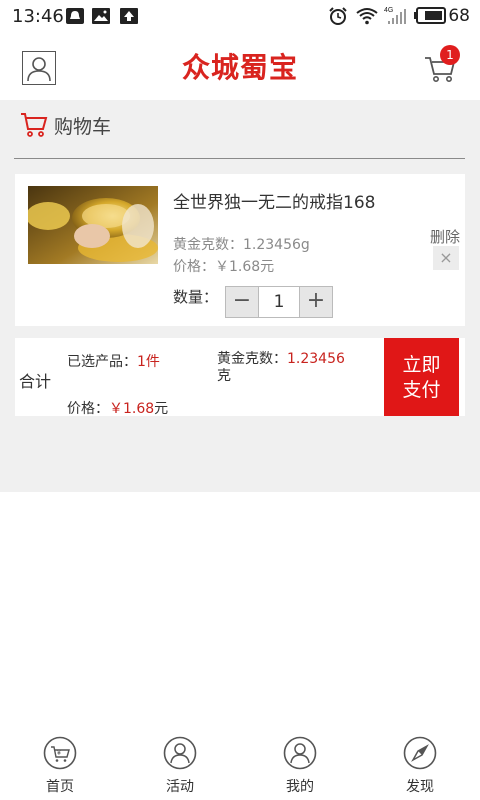  Describe the element at coordinates (132, 409) in the screenshot. I see `total-price-value: ￥1.68` at that location.